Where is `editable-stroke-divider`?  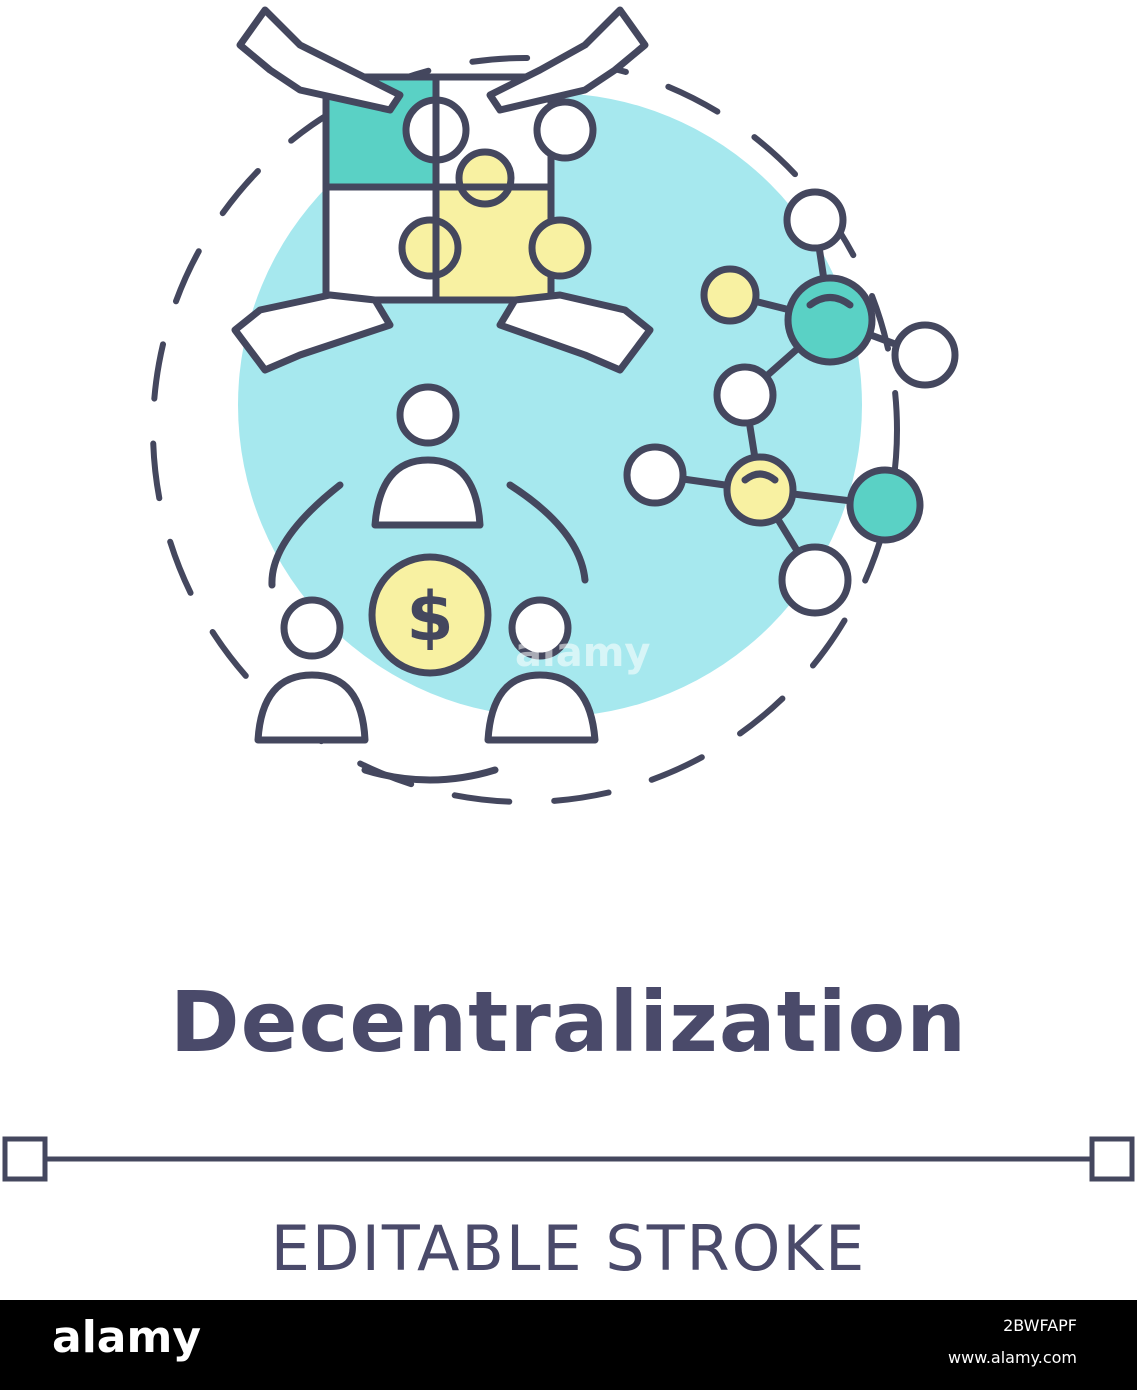 editable-stroke-divider is located at coordinates (568, 1159).